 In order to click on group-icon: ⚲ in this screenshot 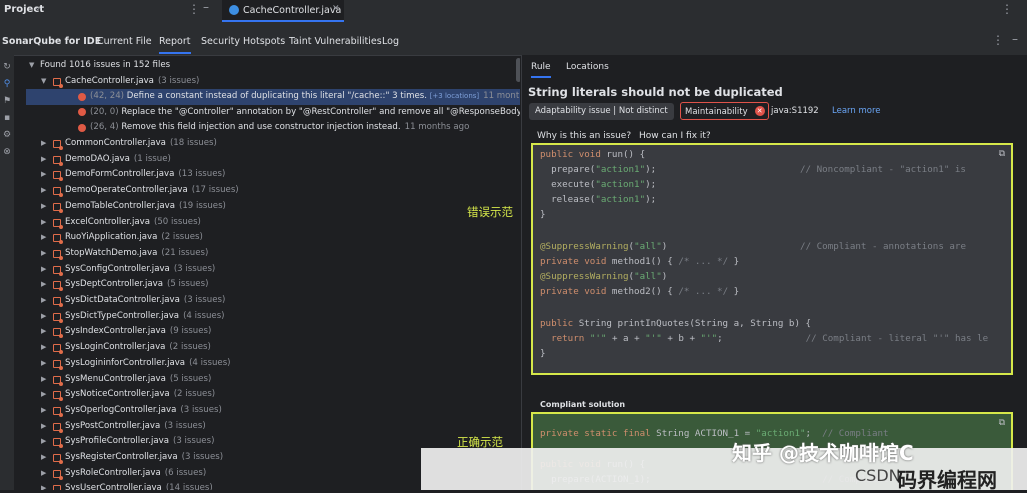, I will do `click(7, 84)`.